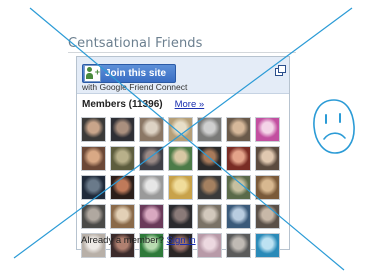 This screenshot has width=372, height=279. I want to click on join-site-button: + Join this site, so click(129, 73).